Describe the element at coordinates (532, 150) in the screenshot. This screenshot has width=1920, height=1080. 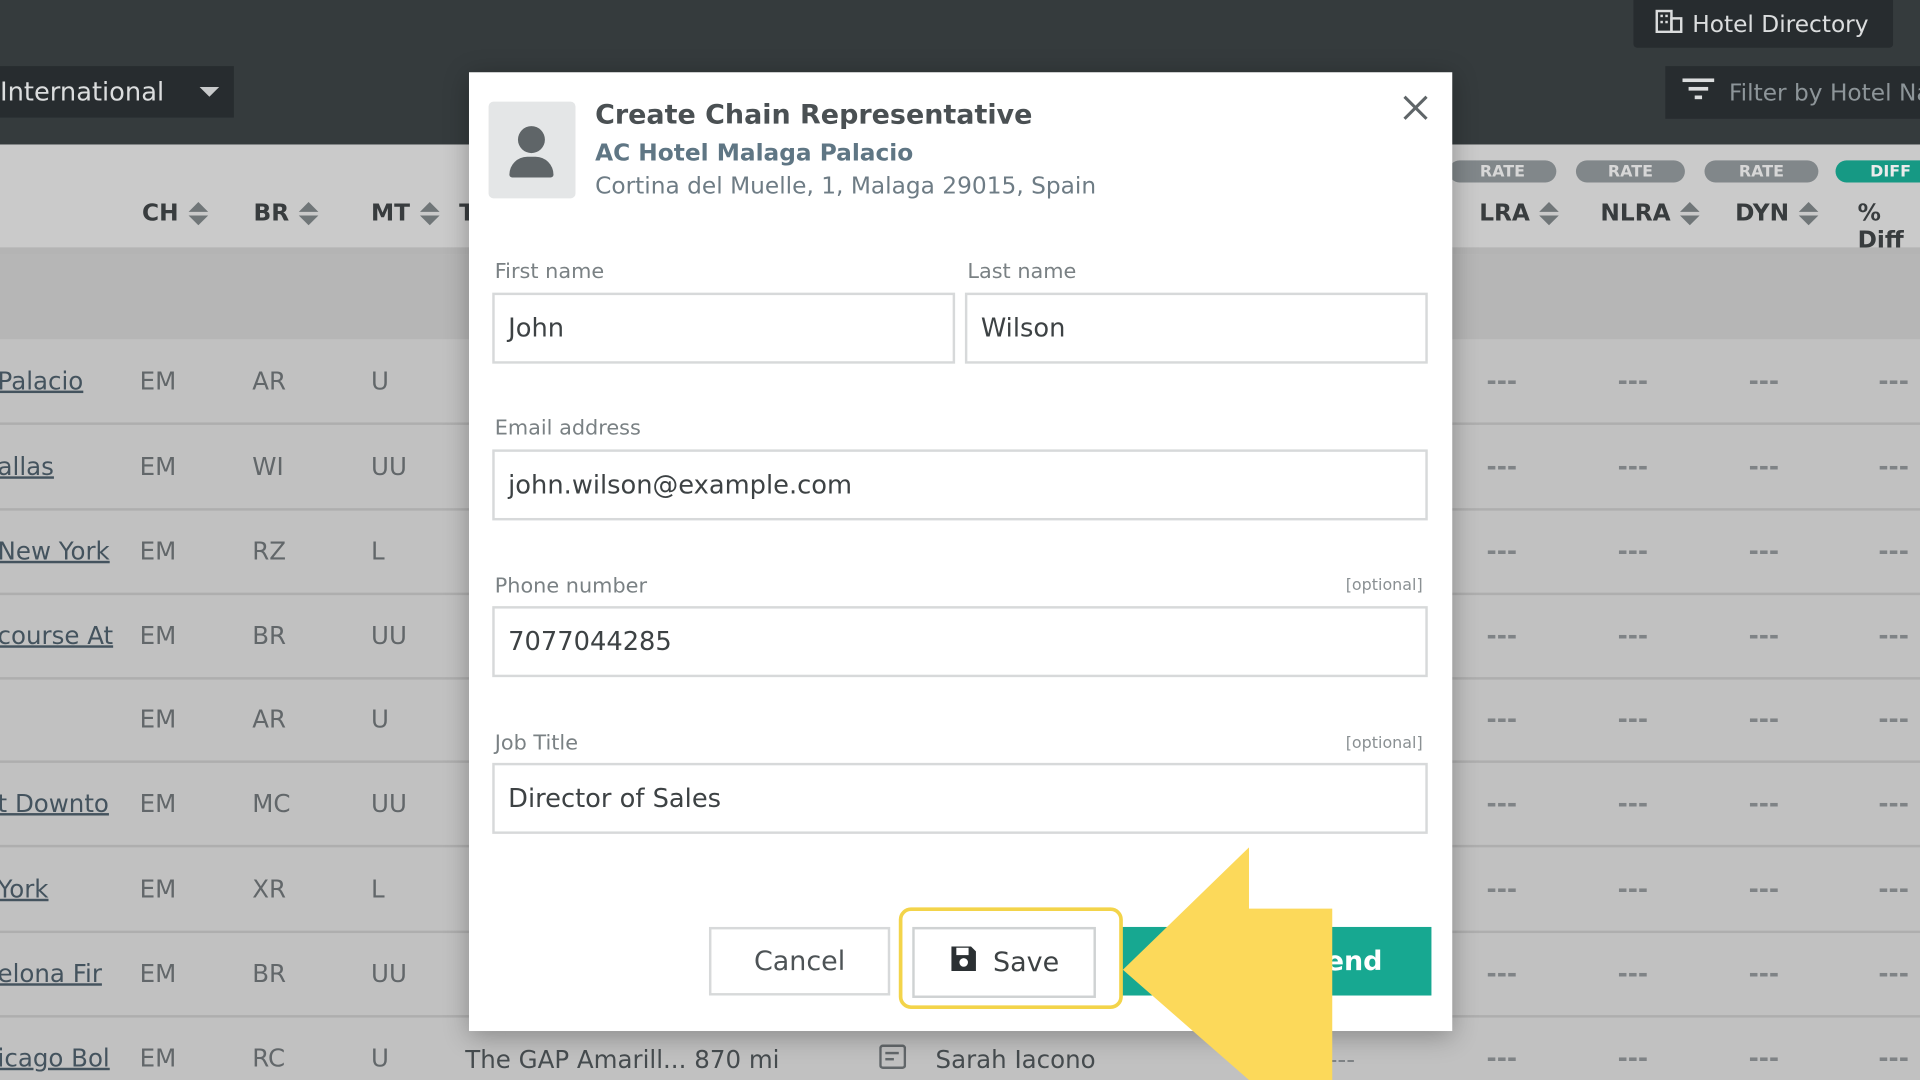
I see `person-icon` at that location.